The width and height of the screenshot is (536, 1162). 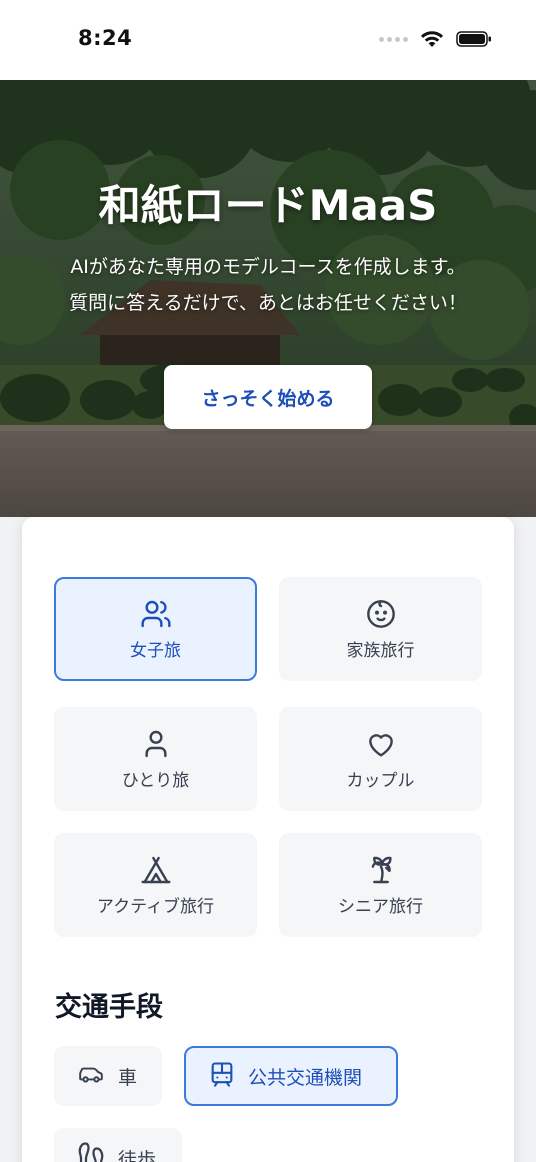 I want to click on wifi-icon, so click(x=432, y=39).